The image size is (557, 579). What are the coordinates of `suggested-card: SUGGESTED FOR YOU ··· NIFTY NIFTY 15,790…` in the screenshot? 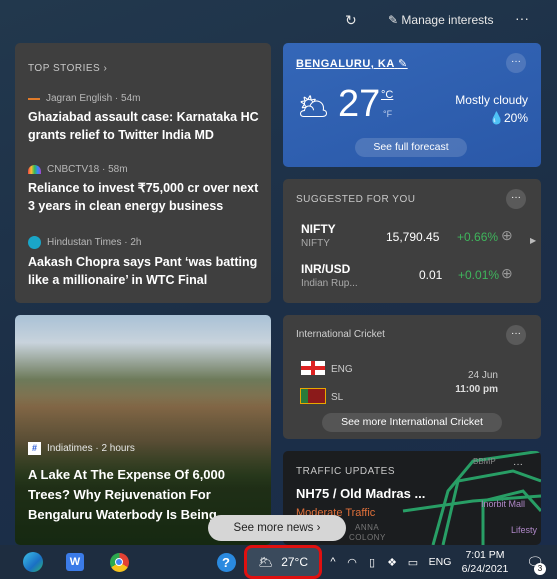 It's located at (412, 241).